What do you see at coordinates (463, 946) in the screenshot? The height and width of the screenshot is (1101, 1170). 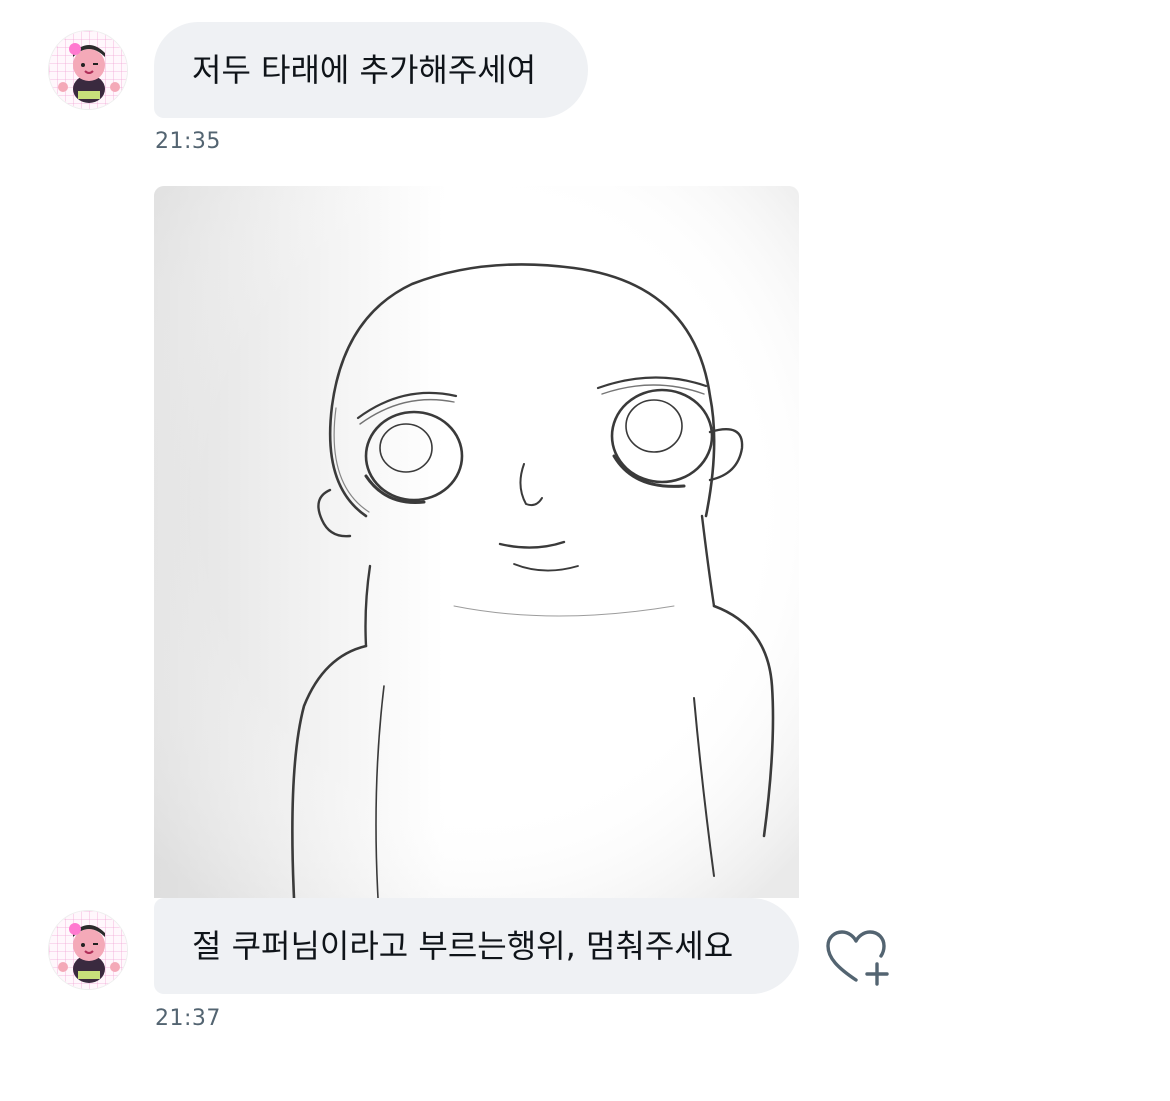 I see `message-text: 절 쿠퍼님이라고 부르는행위, 멈춰주세요` at bounding box center [463, 946].